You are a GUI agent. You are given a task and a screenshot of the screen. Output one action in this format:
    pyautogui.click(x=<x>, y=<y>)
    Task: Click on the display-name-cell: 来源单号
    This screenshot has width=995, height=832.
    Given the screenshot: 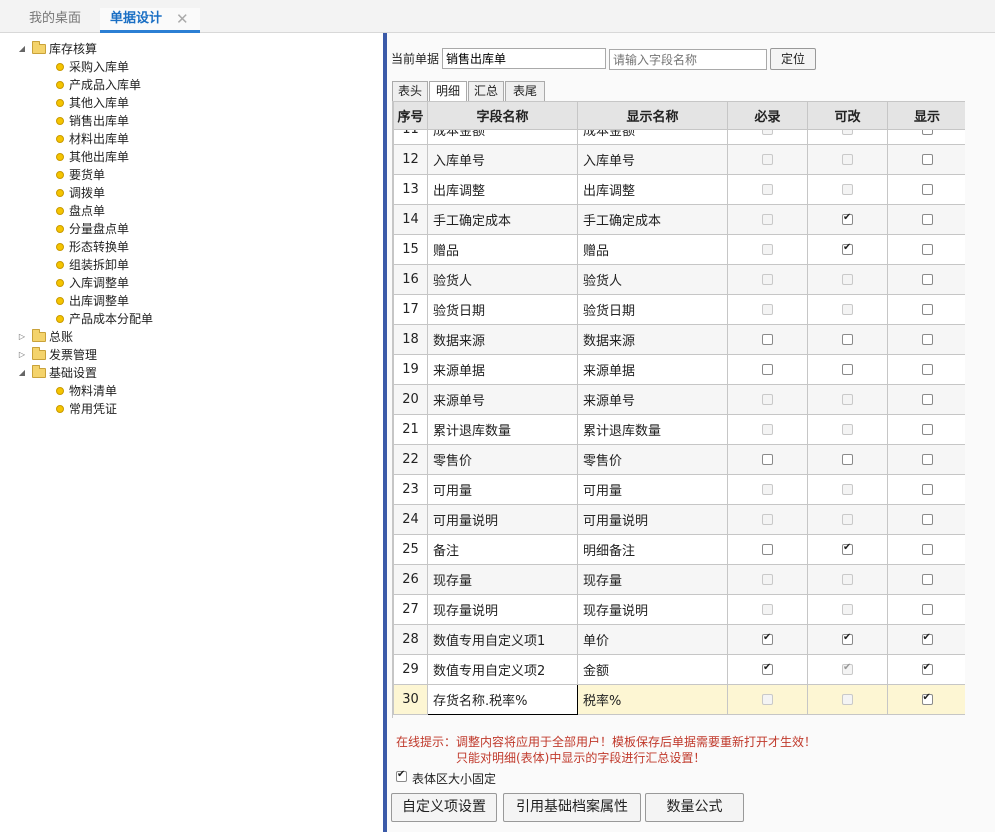 What is the action you would take?
    pyautogui.click(x=652, y=399)
    